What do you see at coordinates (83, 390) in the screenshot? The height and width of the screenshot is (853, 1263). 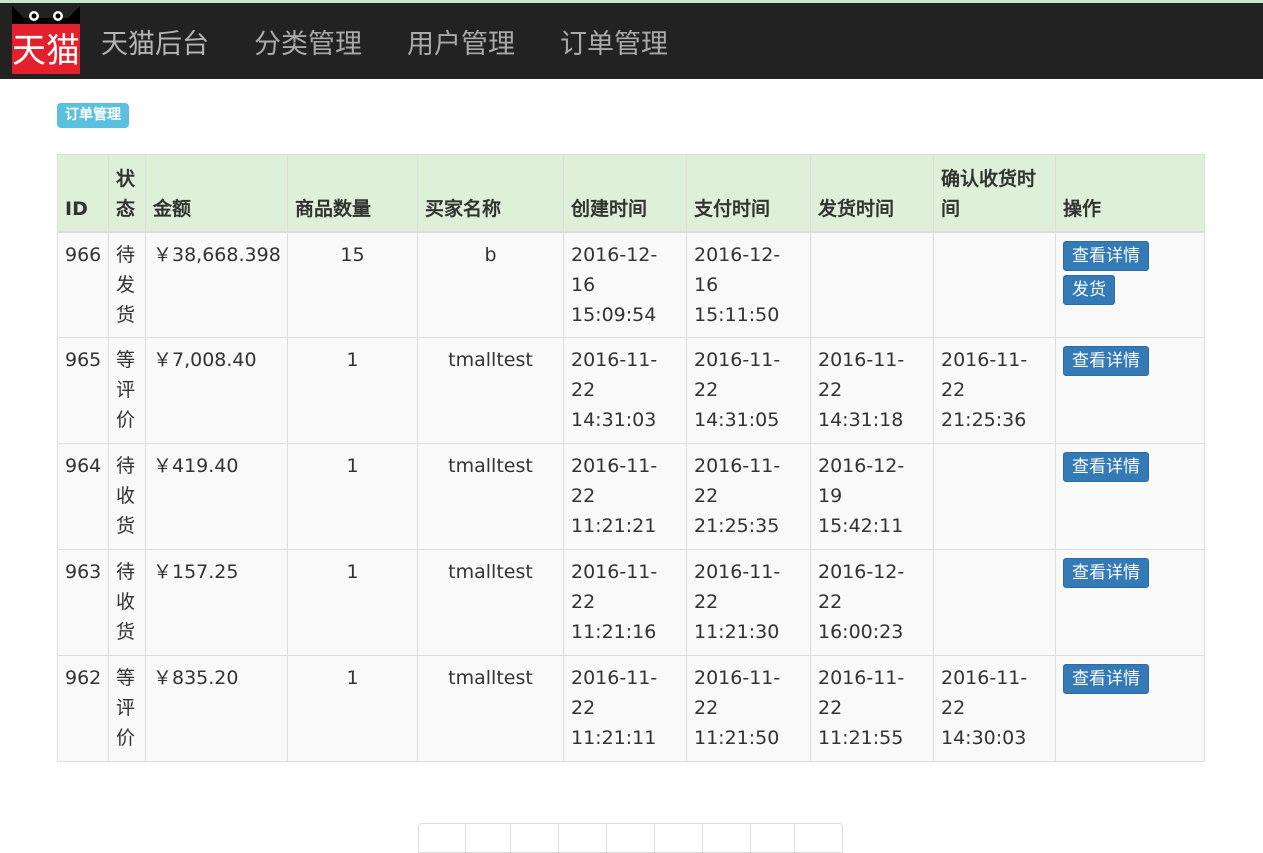 I see `cell-id: 965` at bounding box center [83, 390].